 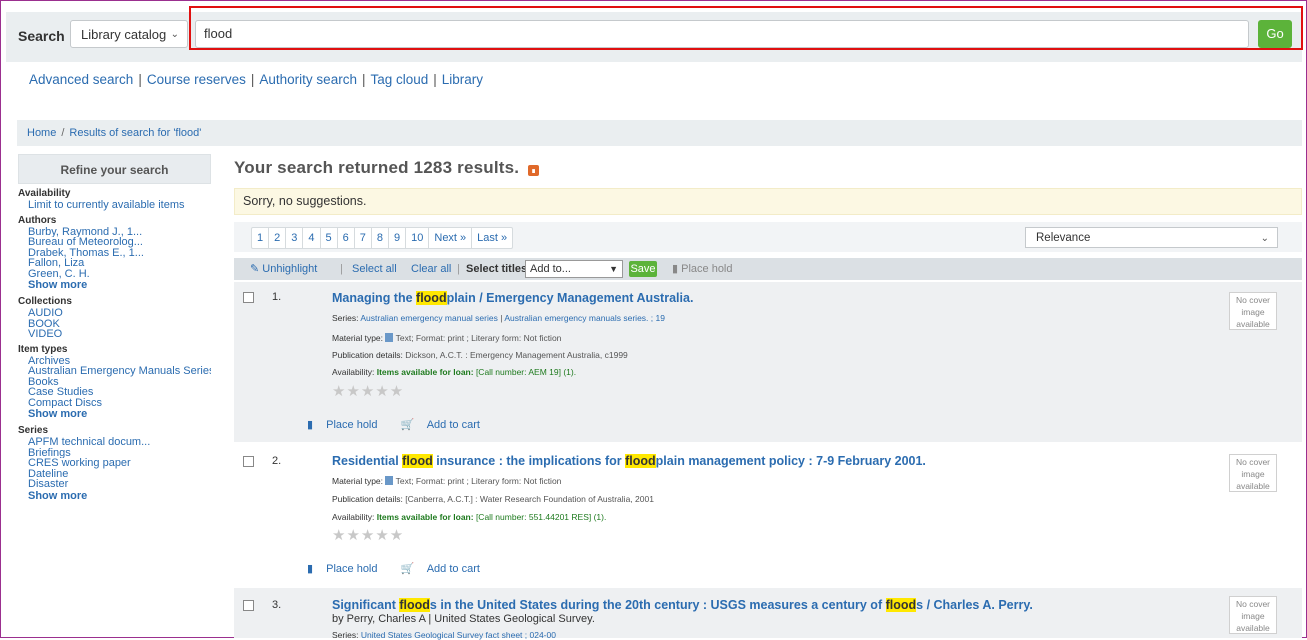 What do you see at coordinates (114, 403) in the screenshot?
I see `facet-item: Compact Discs` at bounding box center [114, 403].